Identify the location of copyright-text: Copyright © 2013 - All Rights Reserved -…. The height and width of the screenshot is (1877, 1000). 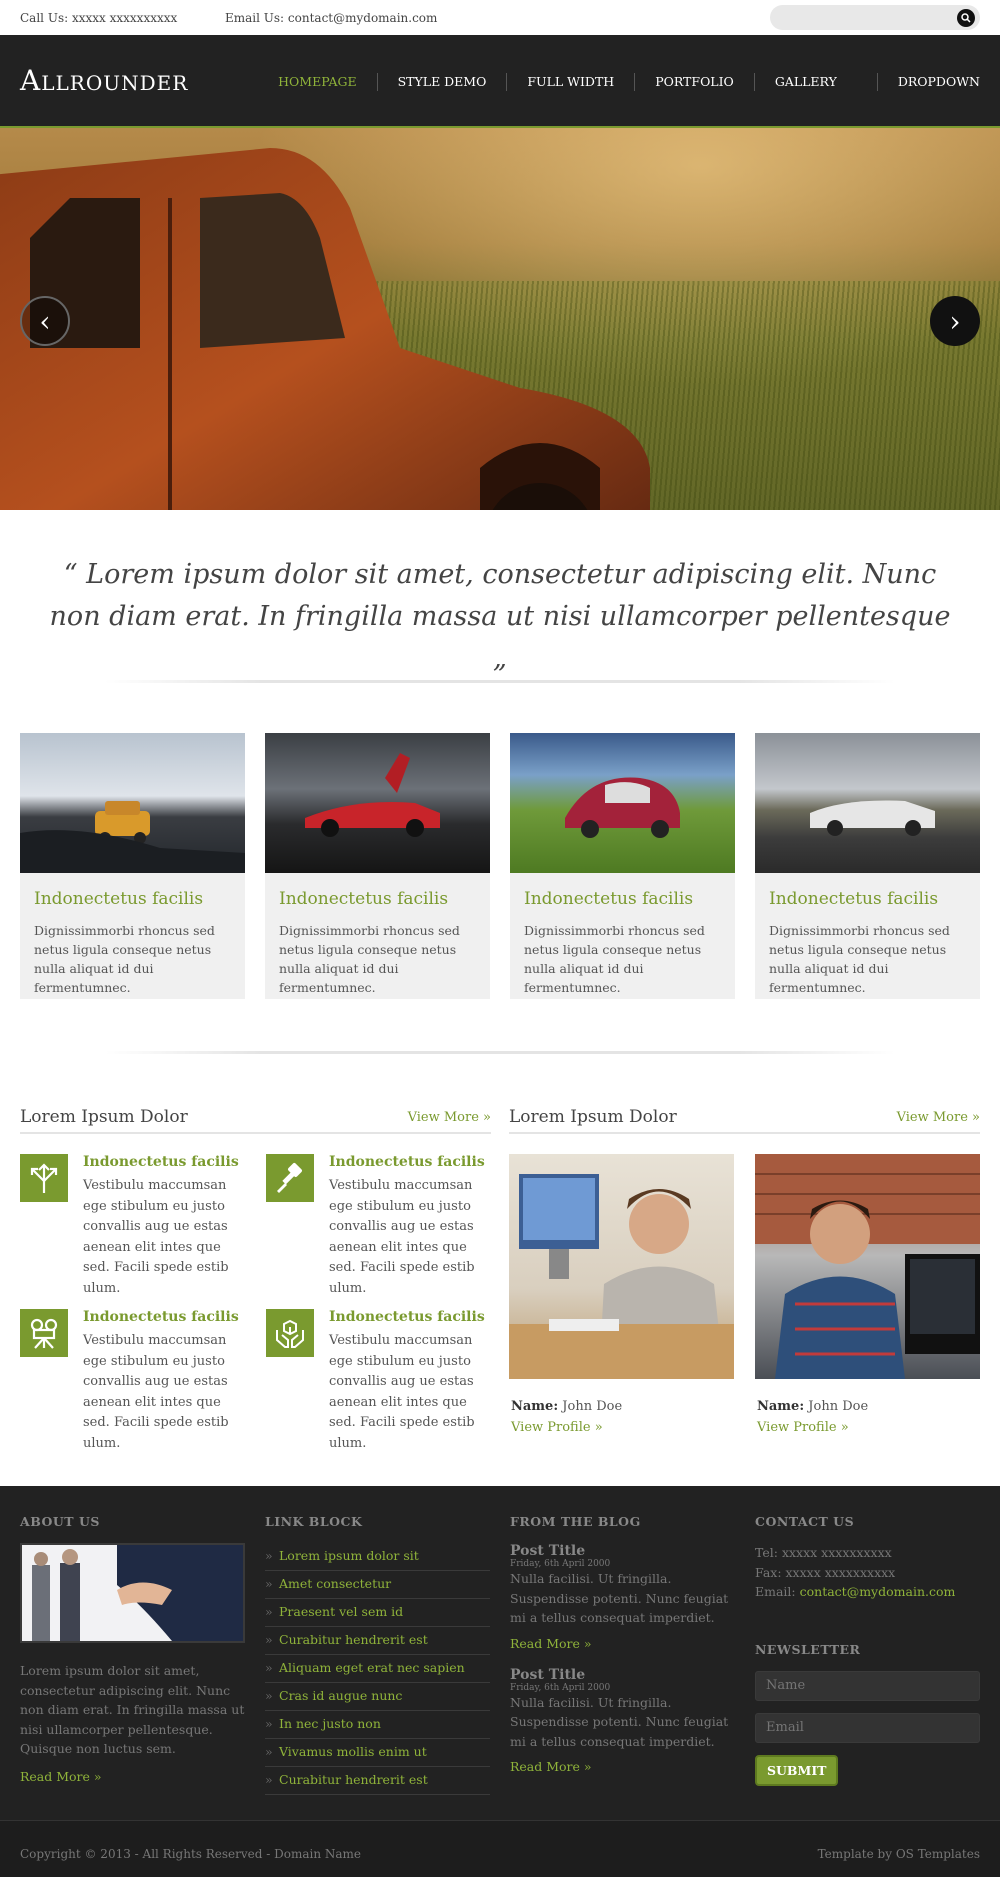
(191, 1853).